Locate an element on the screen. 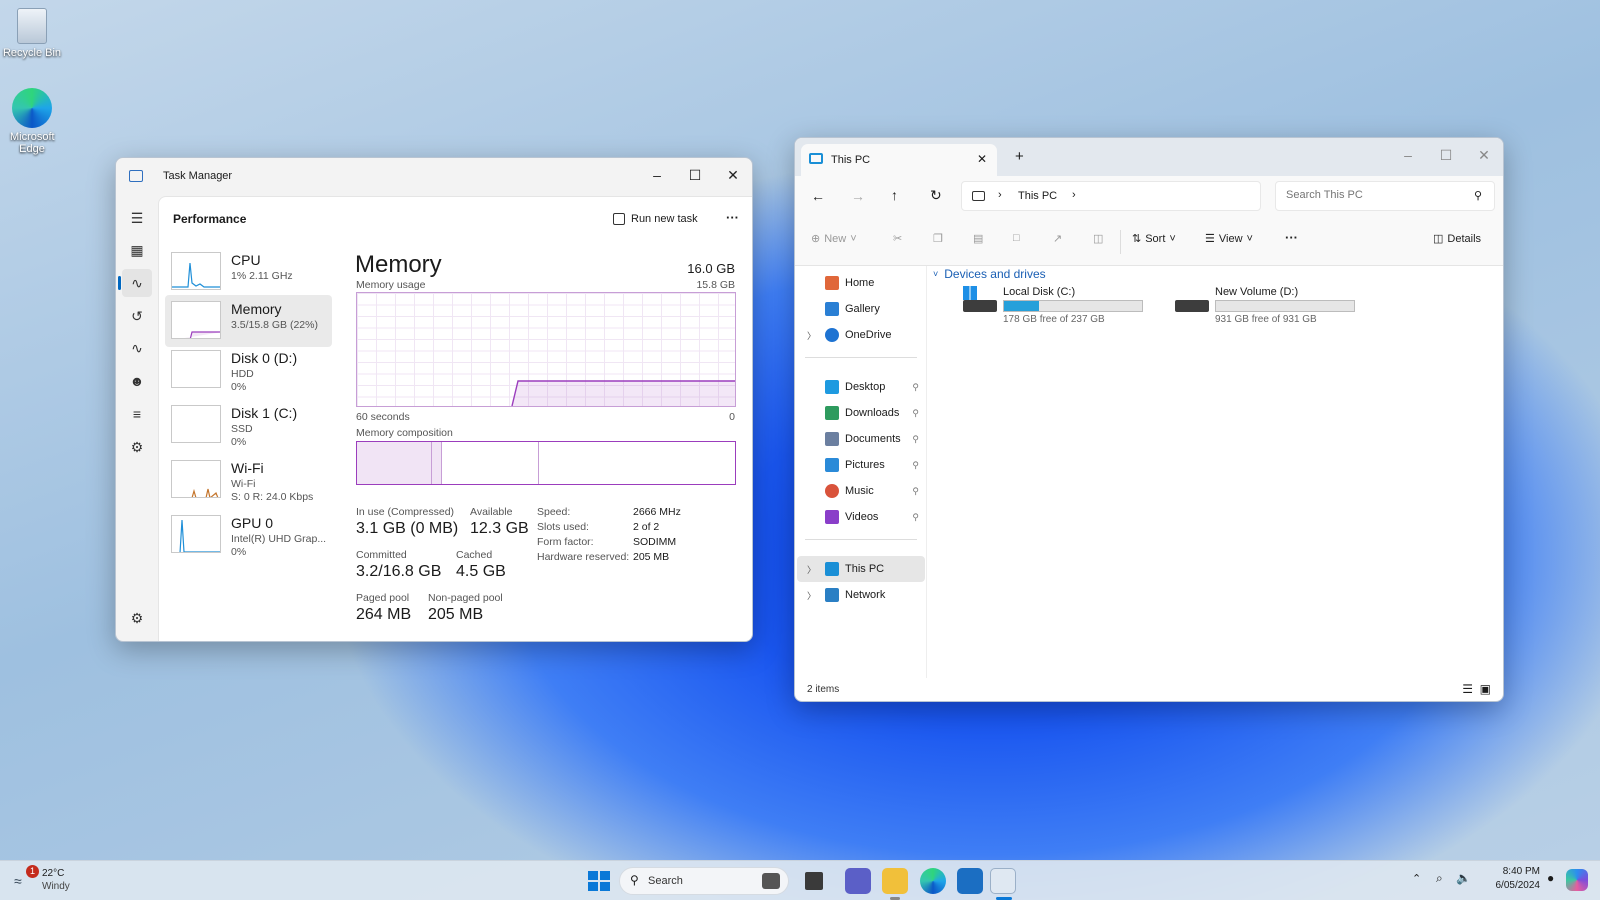  processes-icon: ▦ is located at coordinates (137, 250).